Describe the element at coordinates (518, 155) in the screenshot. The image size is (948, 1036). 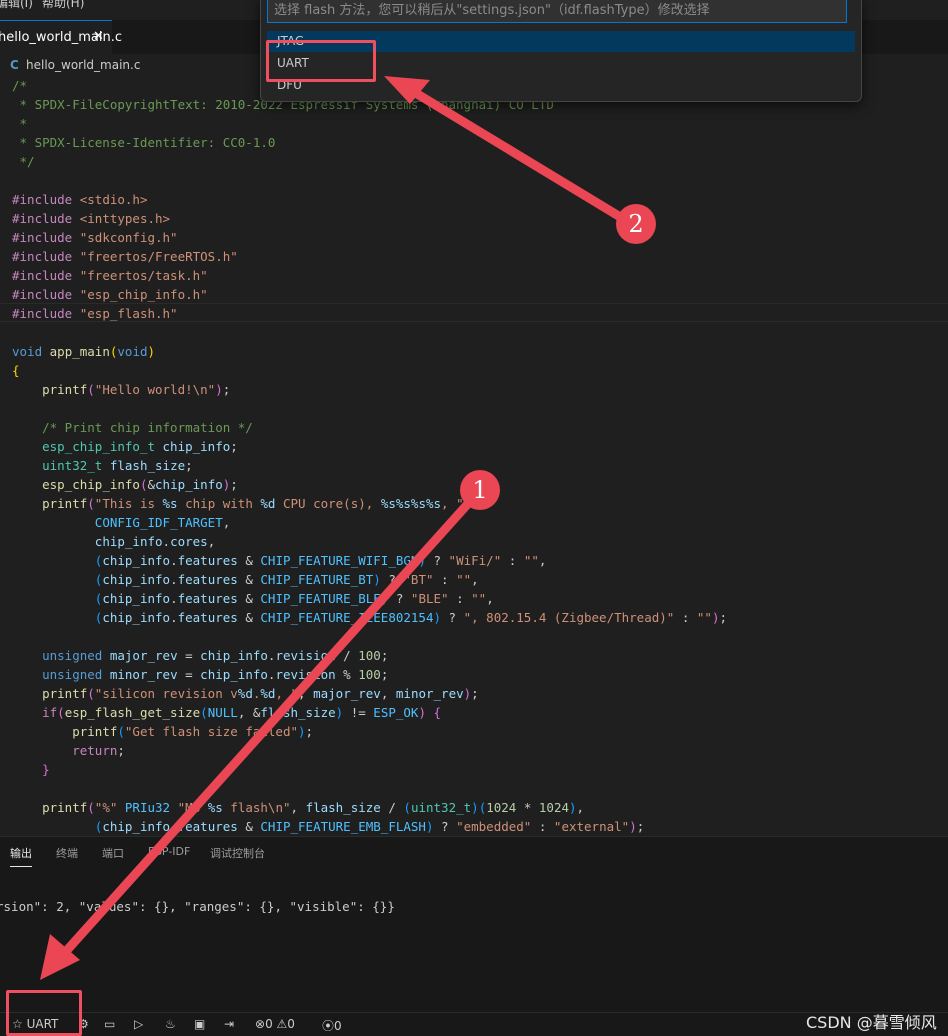
I see `arrow-2-shaft` at that location.